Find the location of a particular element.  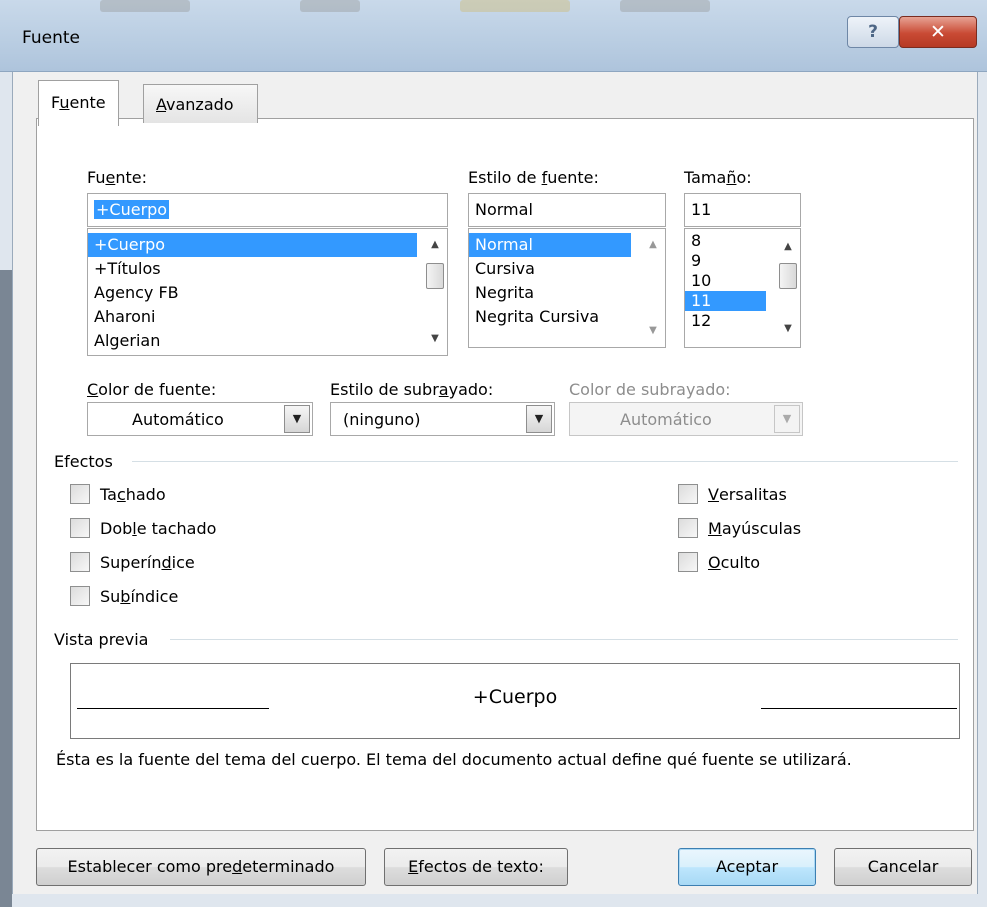

effects-group-title: Efectos is located at coordinates (83, 461).